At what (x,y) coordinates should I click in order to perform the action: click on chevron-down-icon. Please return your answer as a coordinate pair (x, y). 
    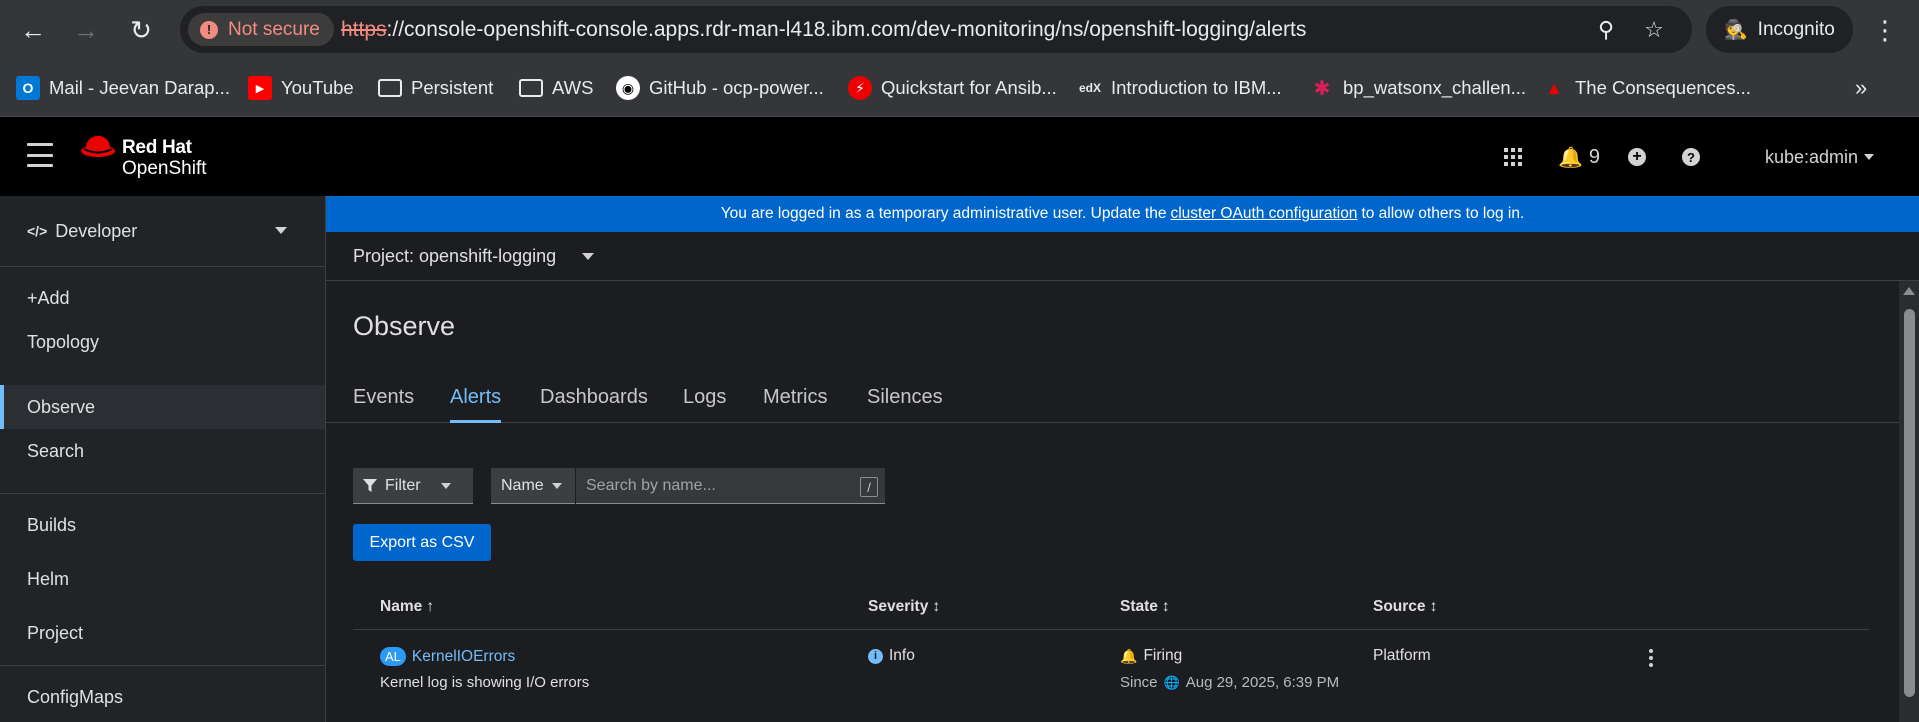
    Looking at the image, I should click on (588, 256).